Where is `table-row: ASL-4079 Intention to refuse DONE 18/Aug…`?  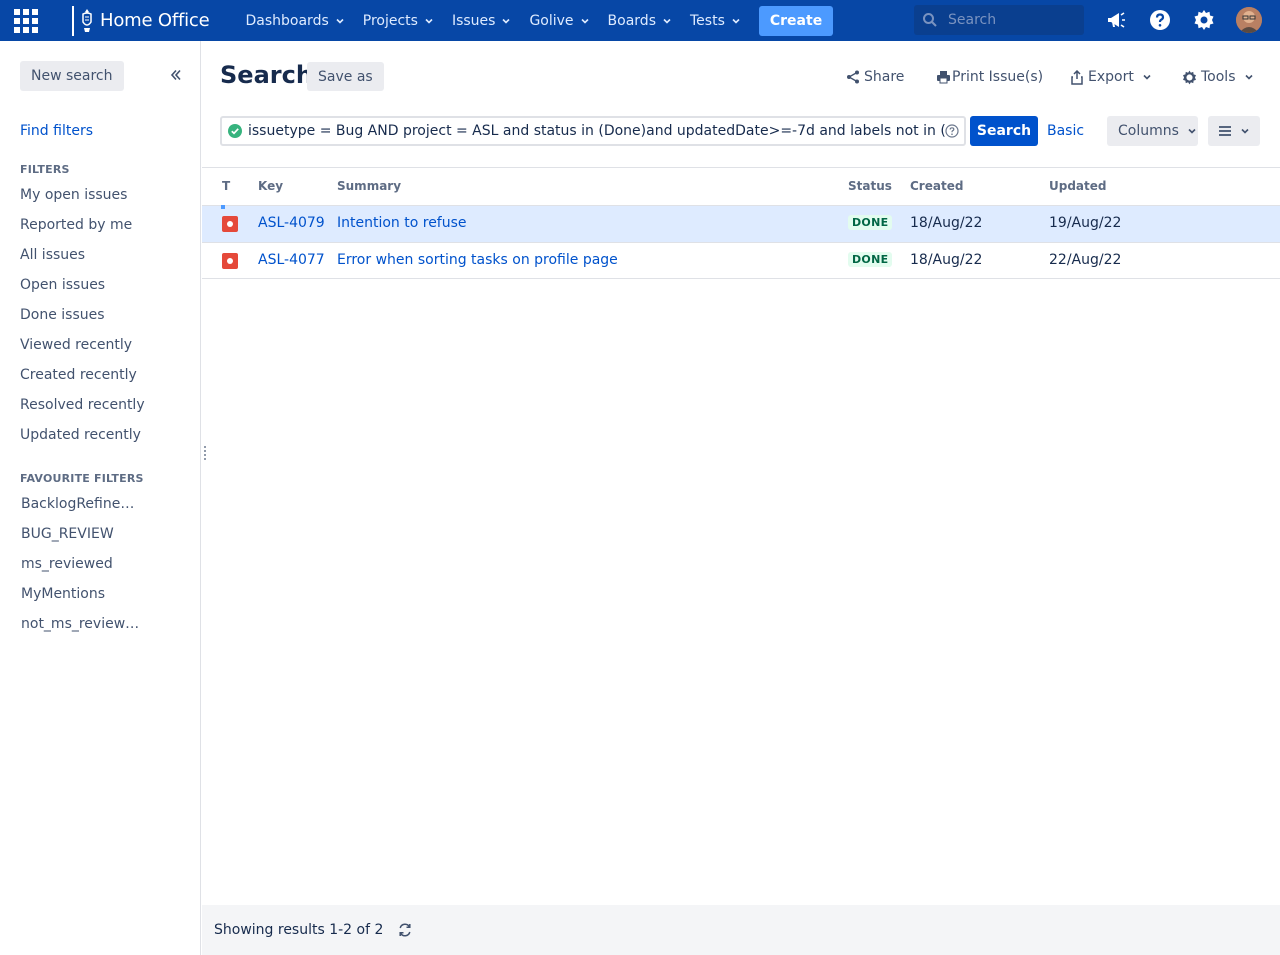
table-row: ASL-4079 Intention to refuse DONE 18/Aug… is located at coordinates (741, 223).